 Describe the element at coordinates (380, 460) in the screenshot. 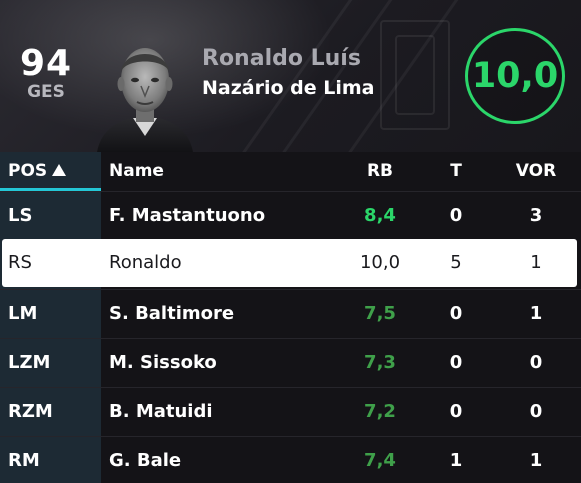

I see `row-rating: 7,4` at that location.